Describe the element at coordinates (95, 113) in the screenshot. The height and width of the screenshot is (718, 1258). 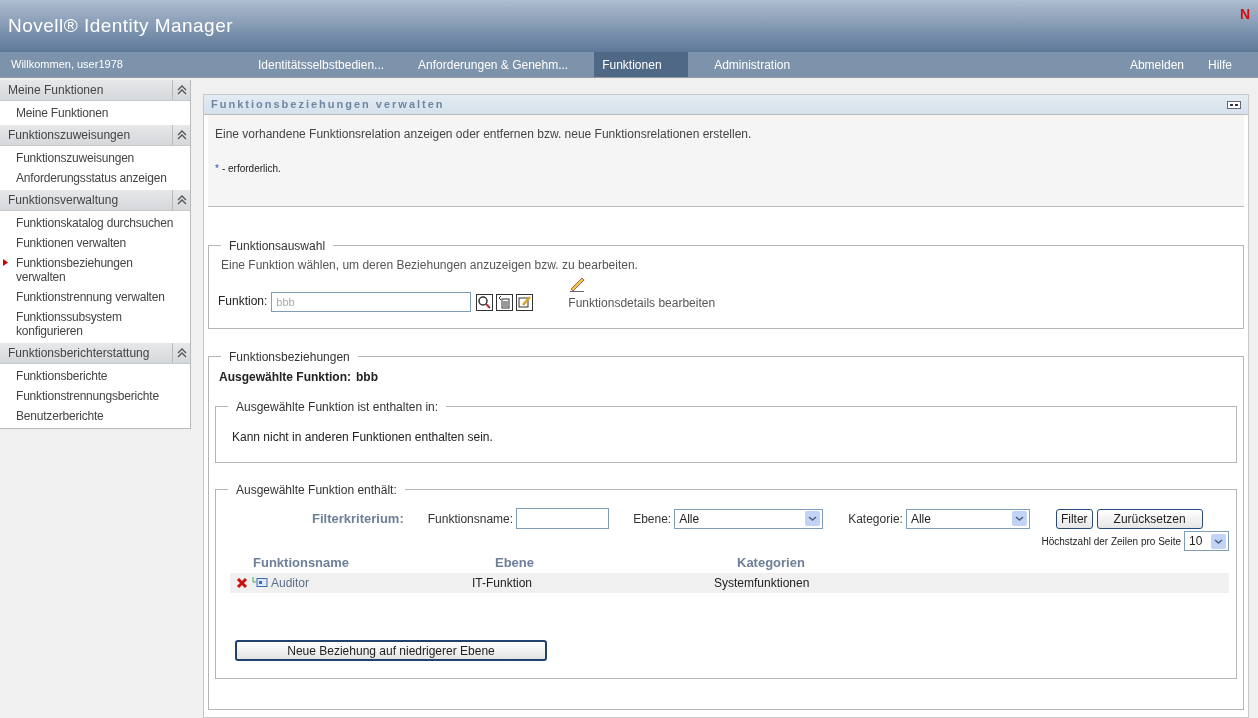
I see `sidebar-item: Meine Funktionen` at that location.